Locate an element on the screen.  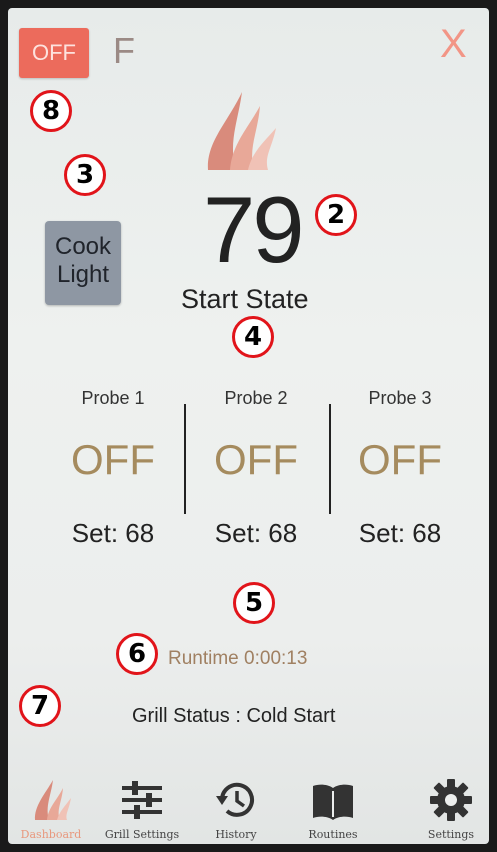
temperature-unit-toggle: F is located at coordinates (124, 51).